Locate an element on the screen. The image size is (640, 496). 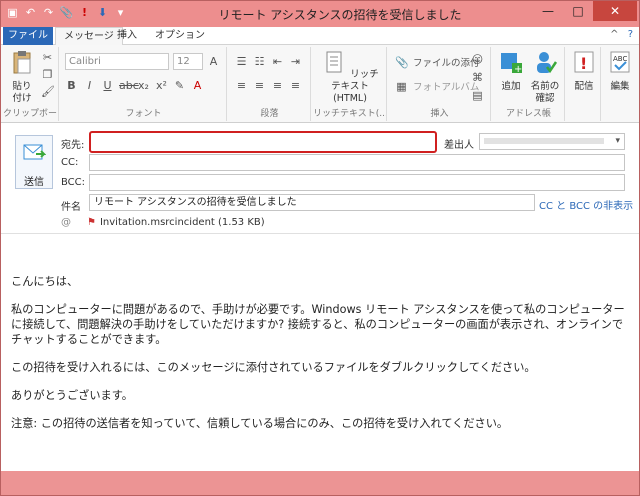
spelling-icon: ABC is located at coordinates (620, 62).